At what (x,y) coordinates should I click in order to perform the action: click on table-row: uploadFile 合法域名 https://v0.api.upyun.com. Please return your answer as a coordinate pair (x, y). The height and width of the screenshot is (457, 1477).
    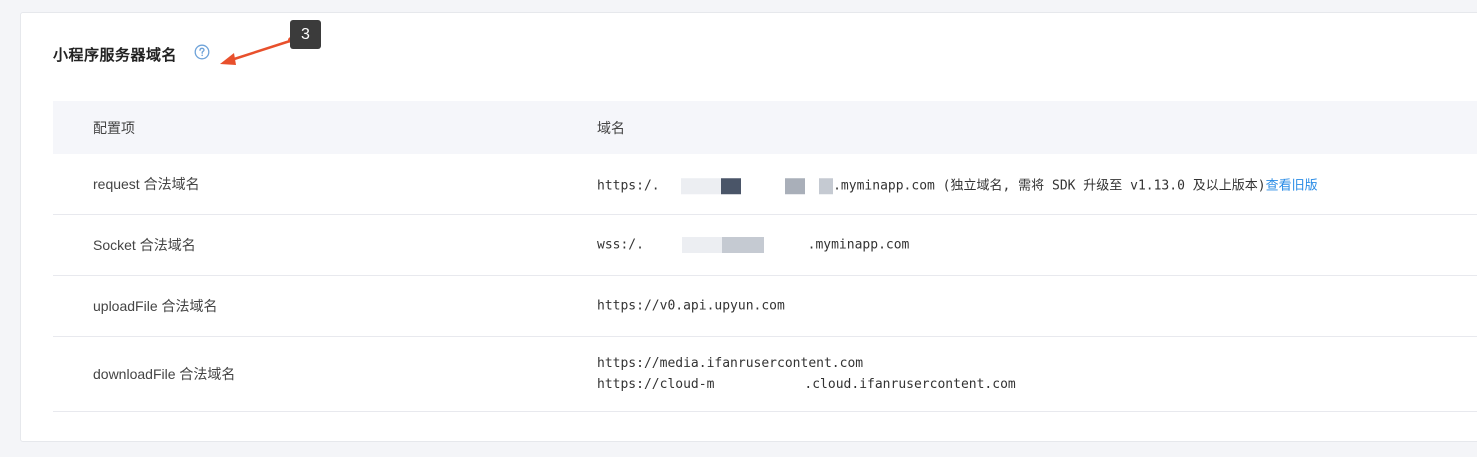
    Looking at the image, I should click on (765, 306).